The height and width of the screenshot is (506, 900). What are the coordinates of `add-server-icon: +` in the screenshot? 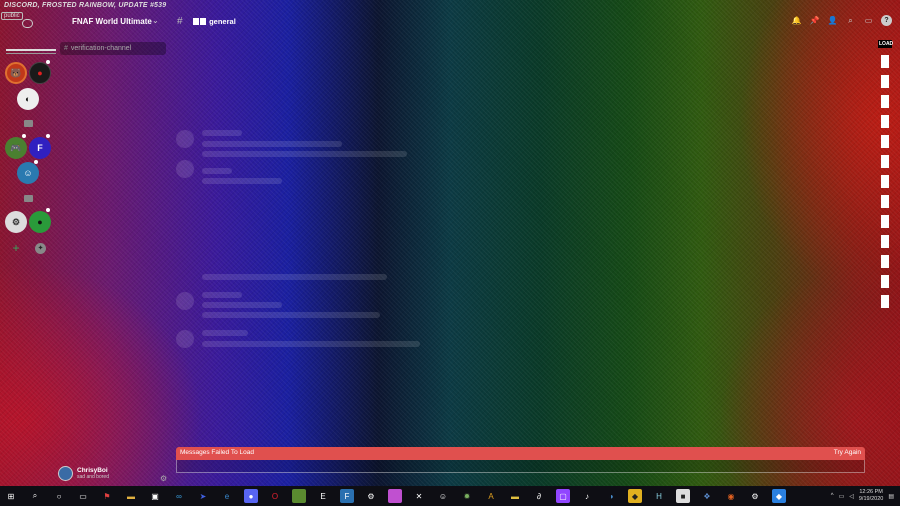 It's located at (16, 249).